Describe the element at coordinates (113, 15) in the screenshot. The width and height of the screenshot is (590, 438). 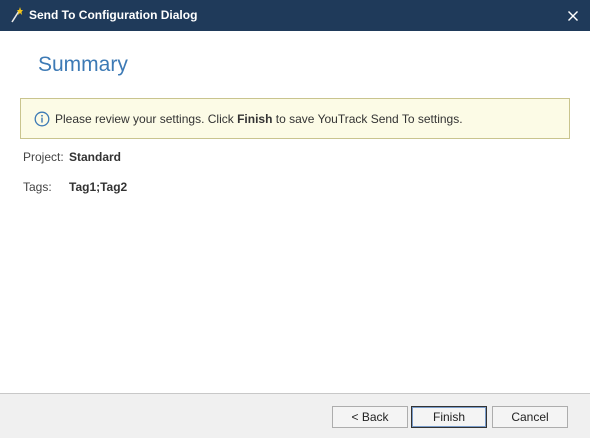
I see `window-title: Send To Configuration Dialog` at that location.